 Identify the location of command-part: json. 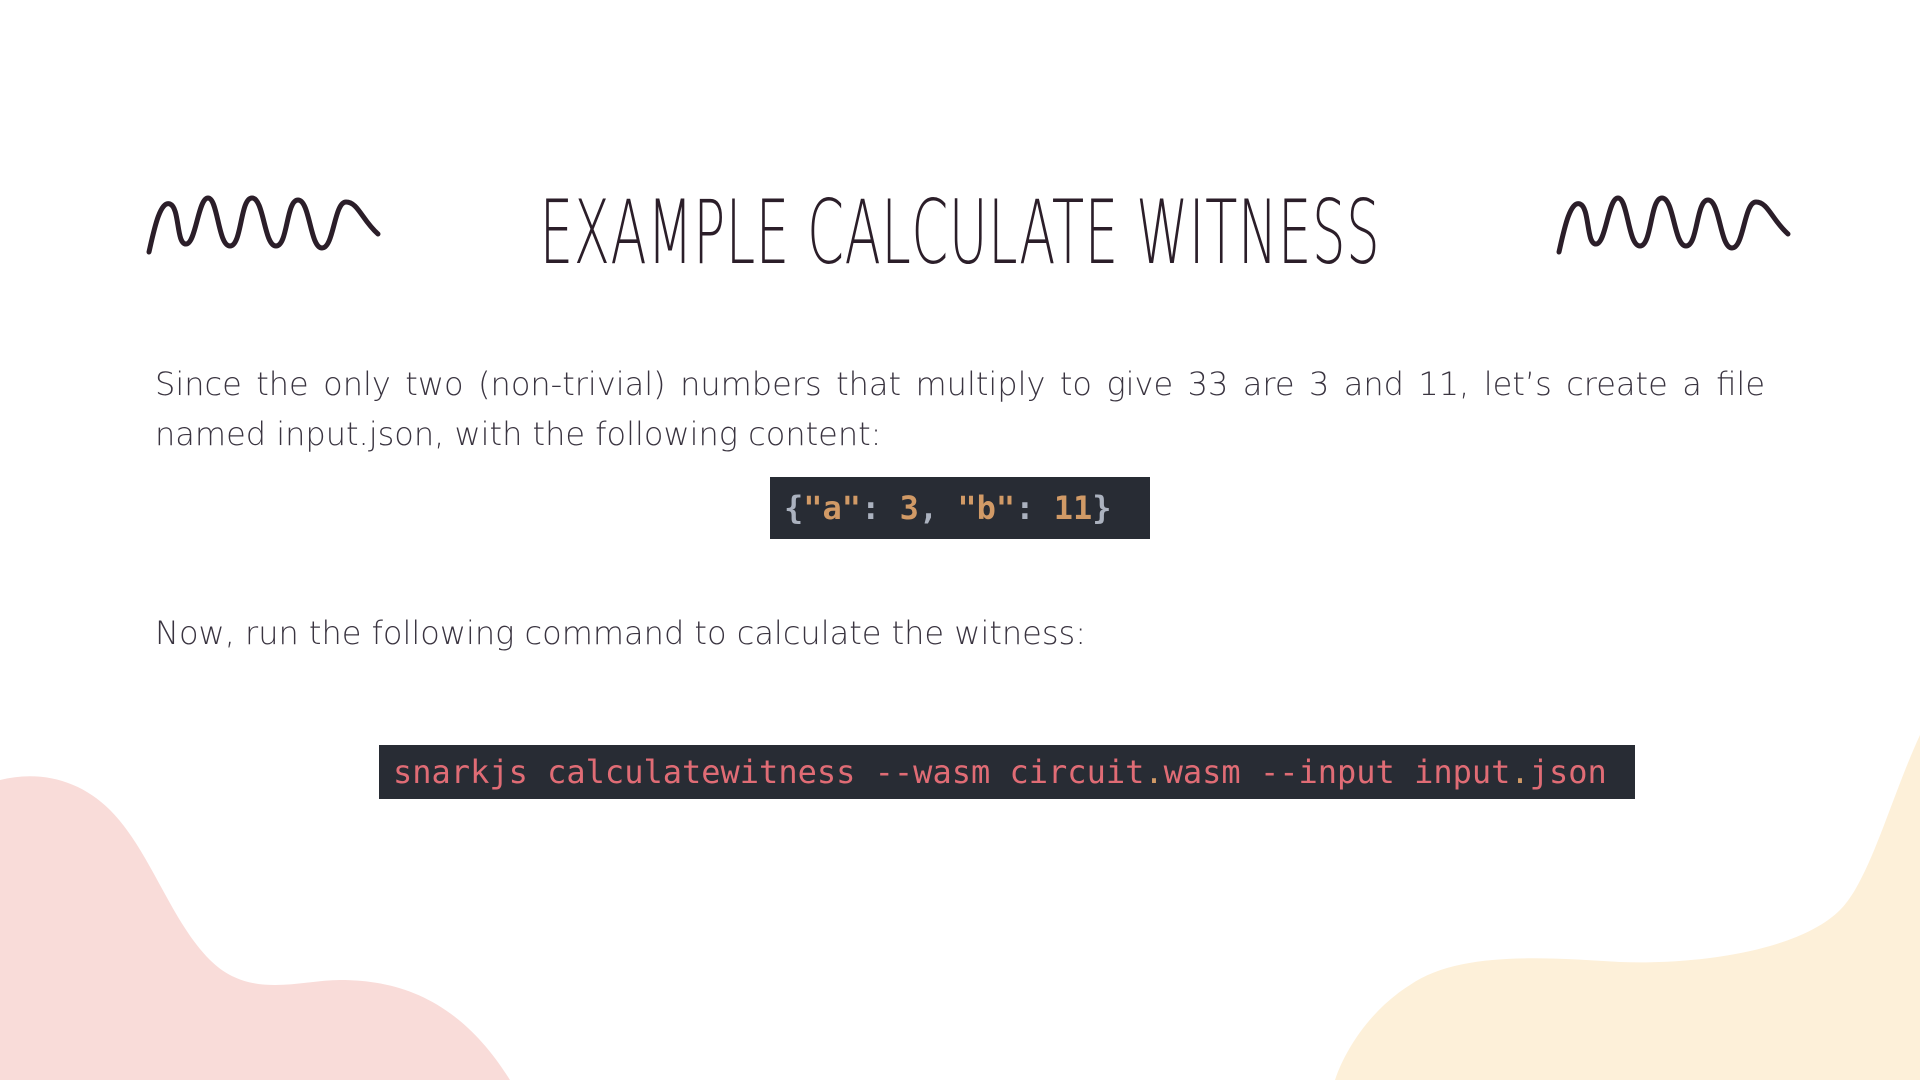
(1568, 772).